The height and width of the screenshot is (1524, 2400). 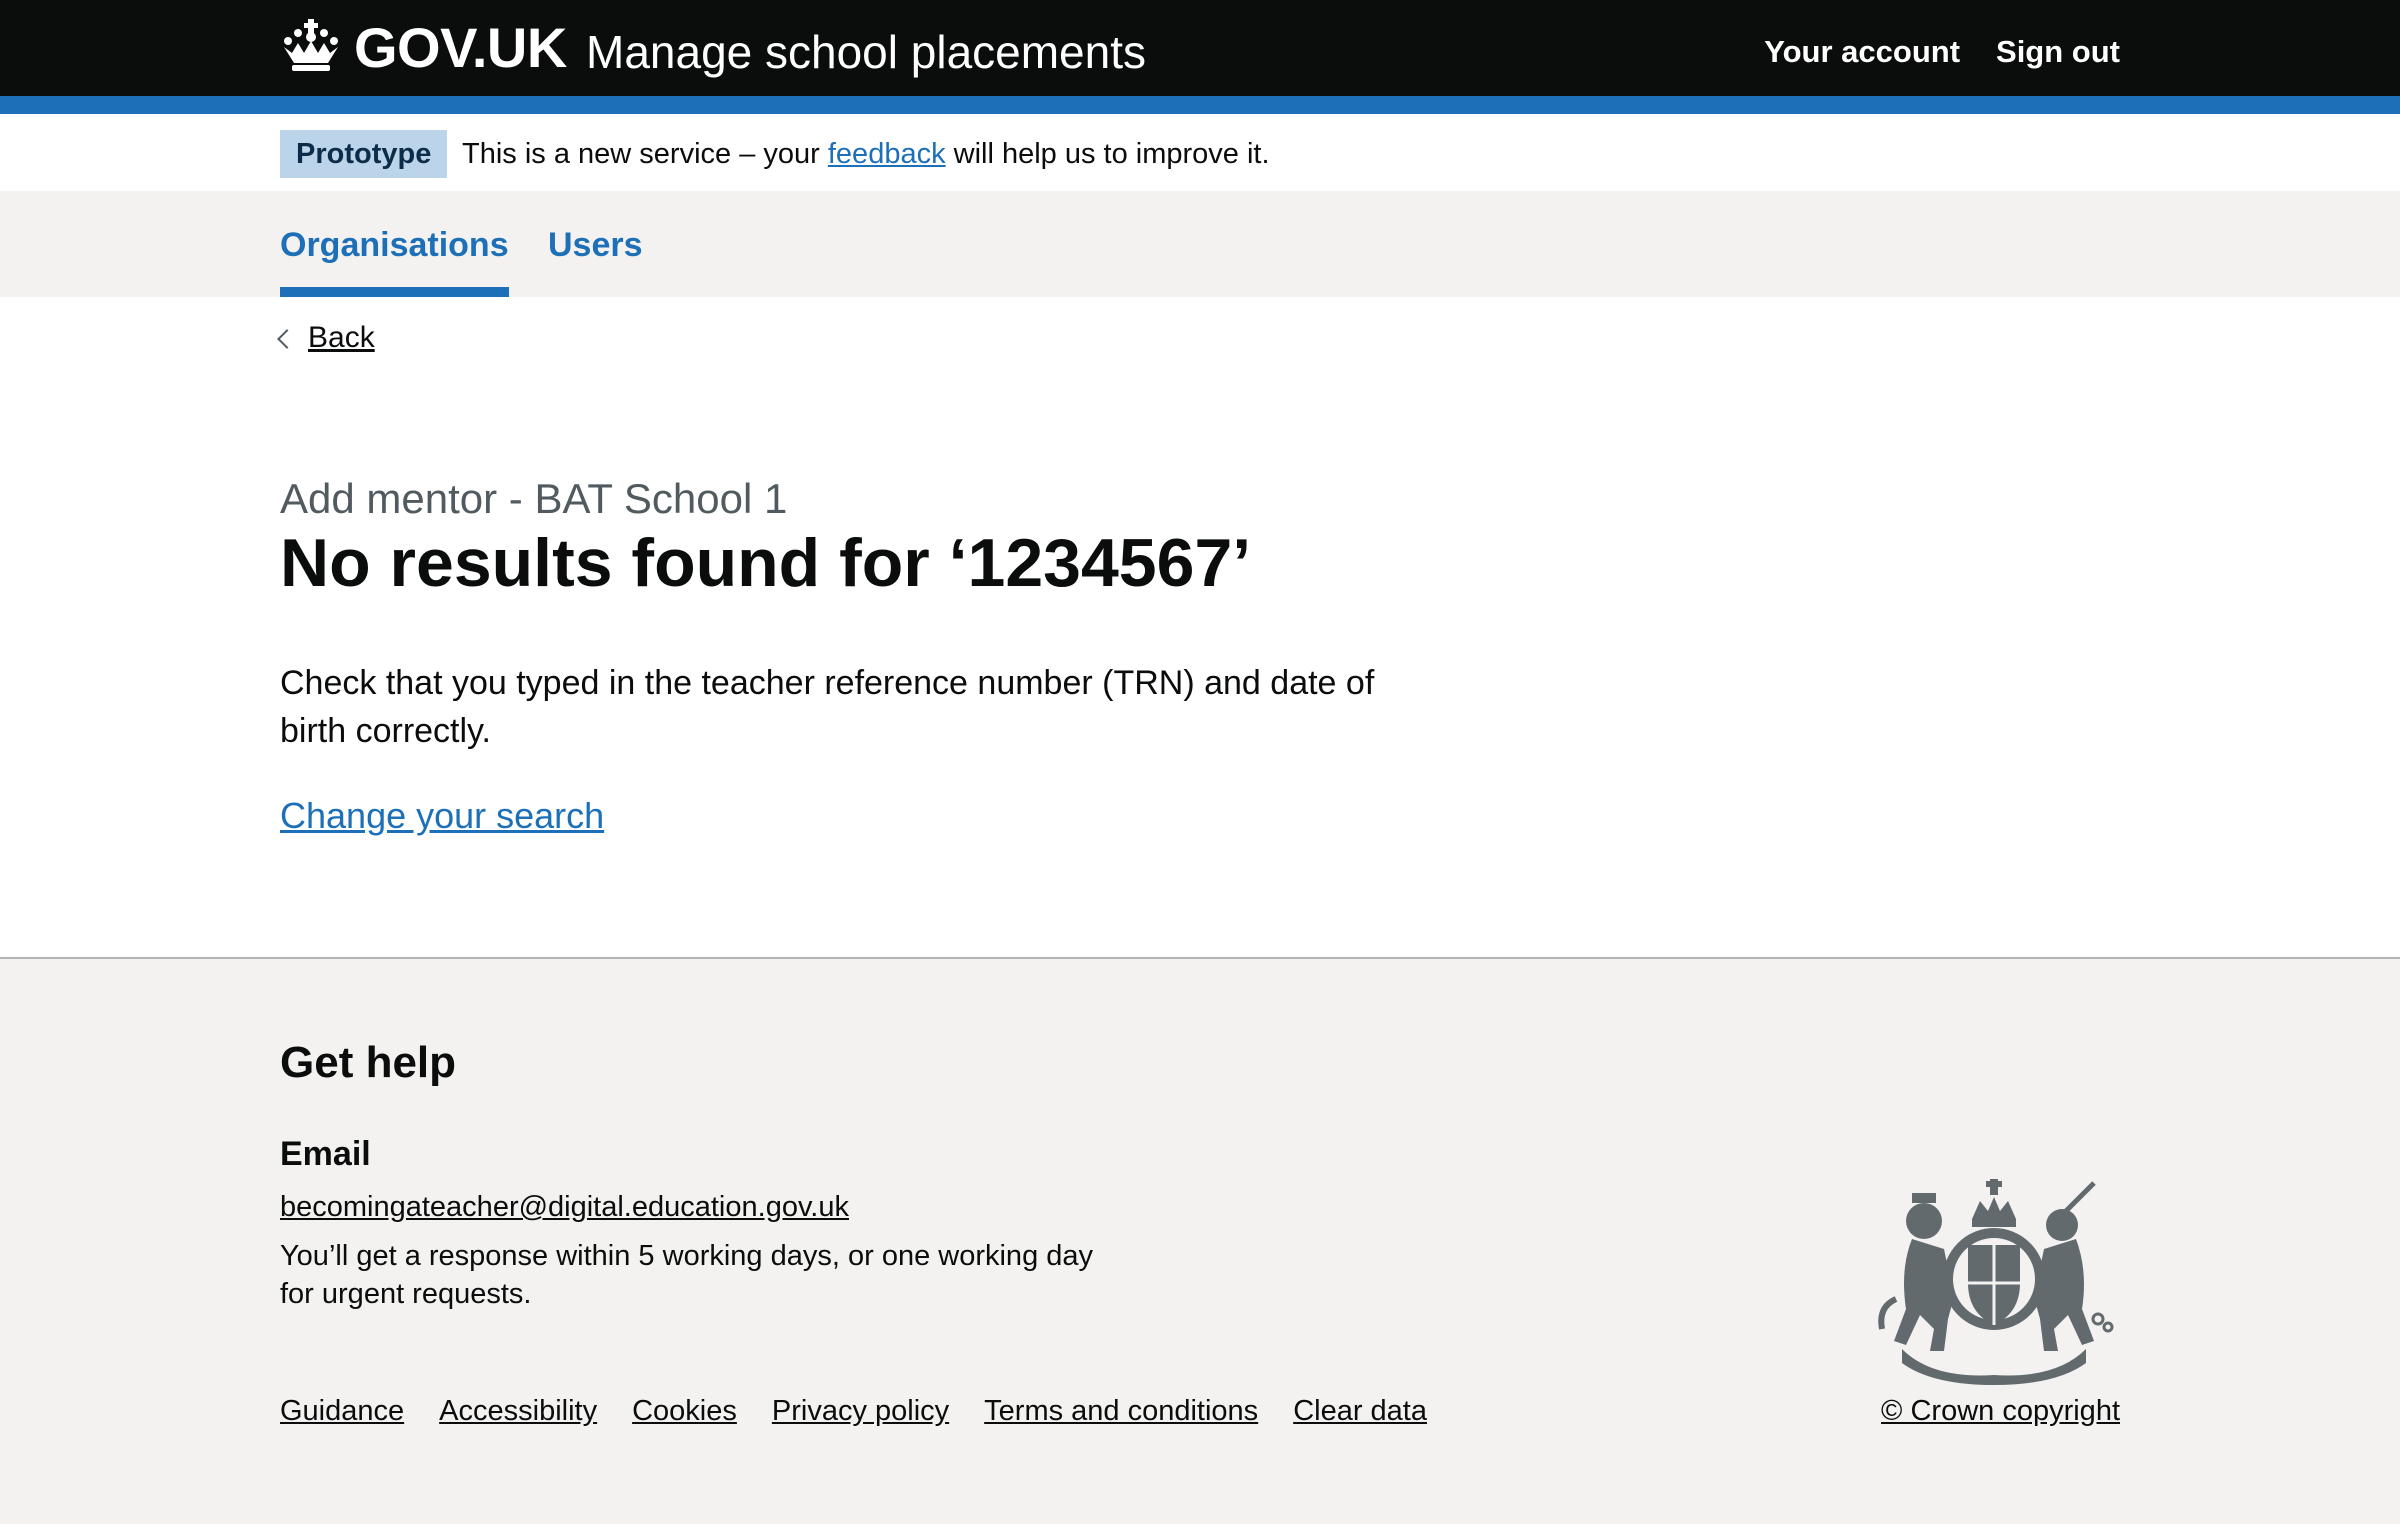 I want to click on crown-copyright-link: © Crown copyright, so click(x=2000, y=1411).